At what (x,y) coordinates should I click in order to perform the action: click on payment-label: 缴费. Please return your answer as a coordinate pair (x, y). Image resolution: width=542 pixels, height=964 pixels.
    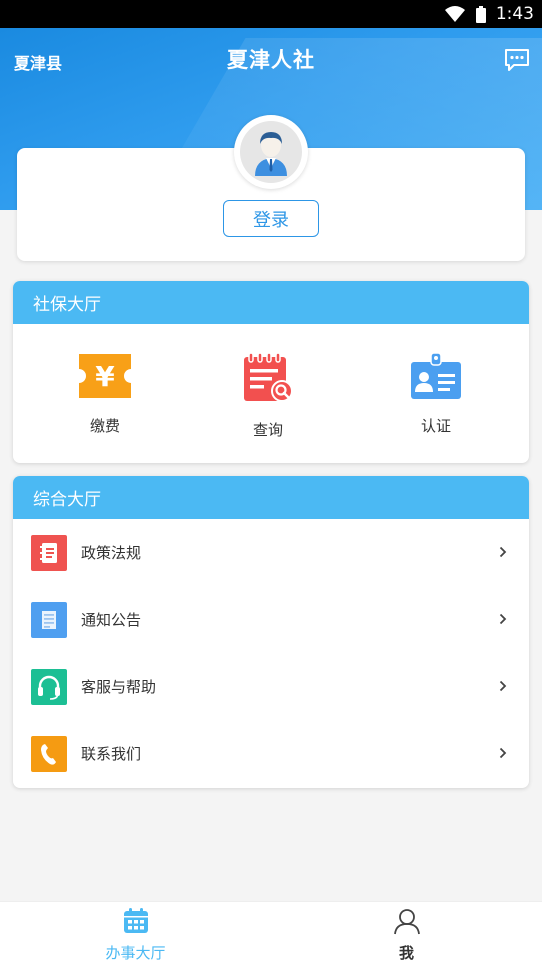
    Looking at the image, I should click on (104, 426).